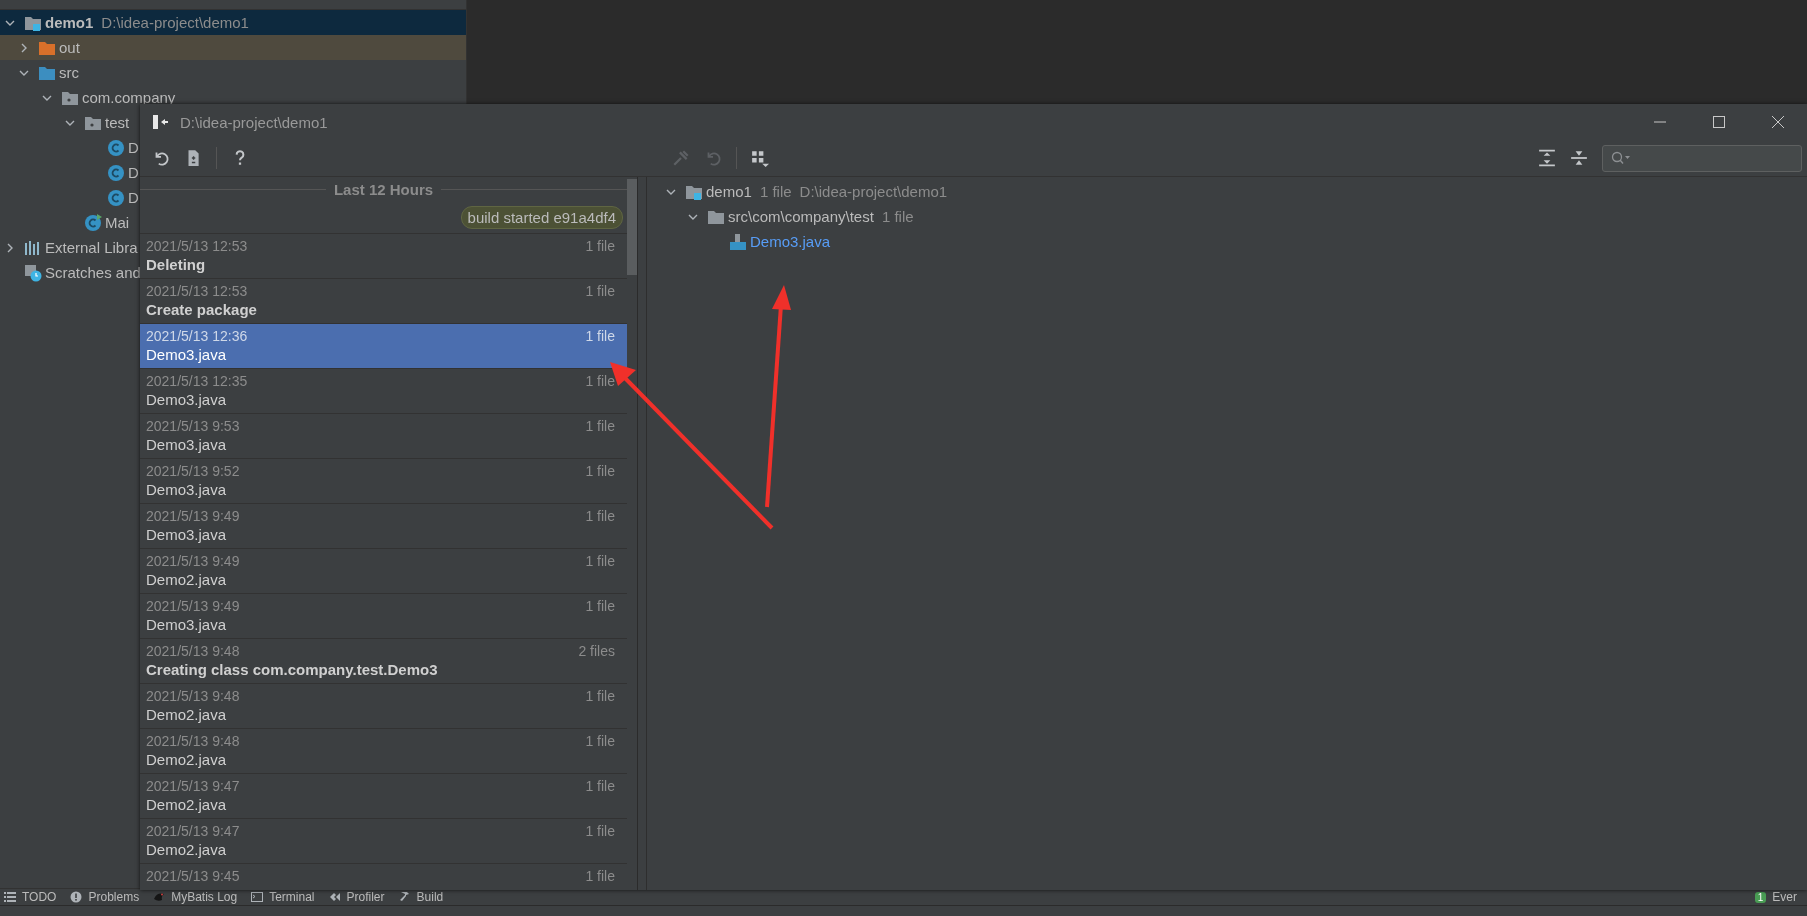  Describe the element at coordinates (69, 47) in the screenshot. I see `tree-item-label: out` at that location.